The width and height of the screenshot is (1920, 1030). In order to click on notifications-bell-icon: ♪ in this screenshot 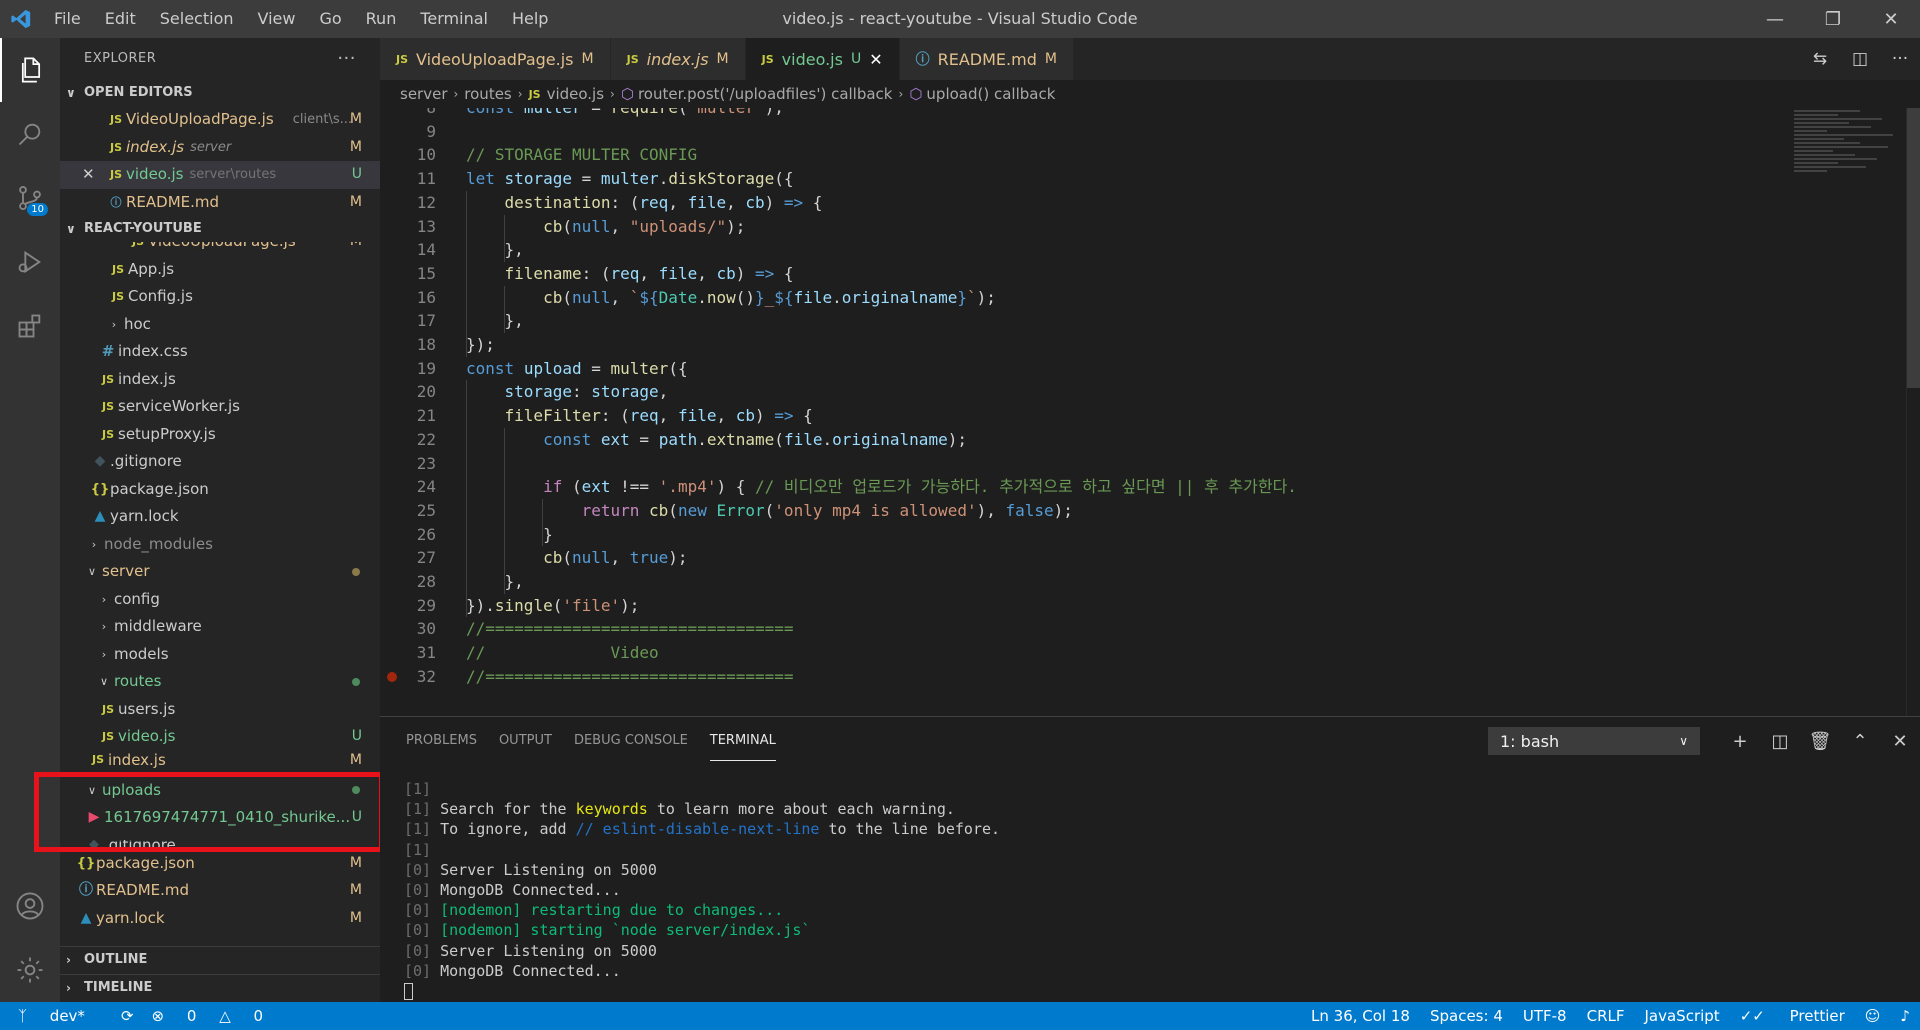, I will do `click(1905, 1016)`.